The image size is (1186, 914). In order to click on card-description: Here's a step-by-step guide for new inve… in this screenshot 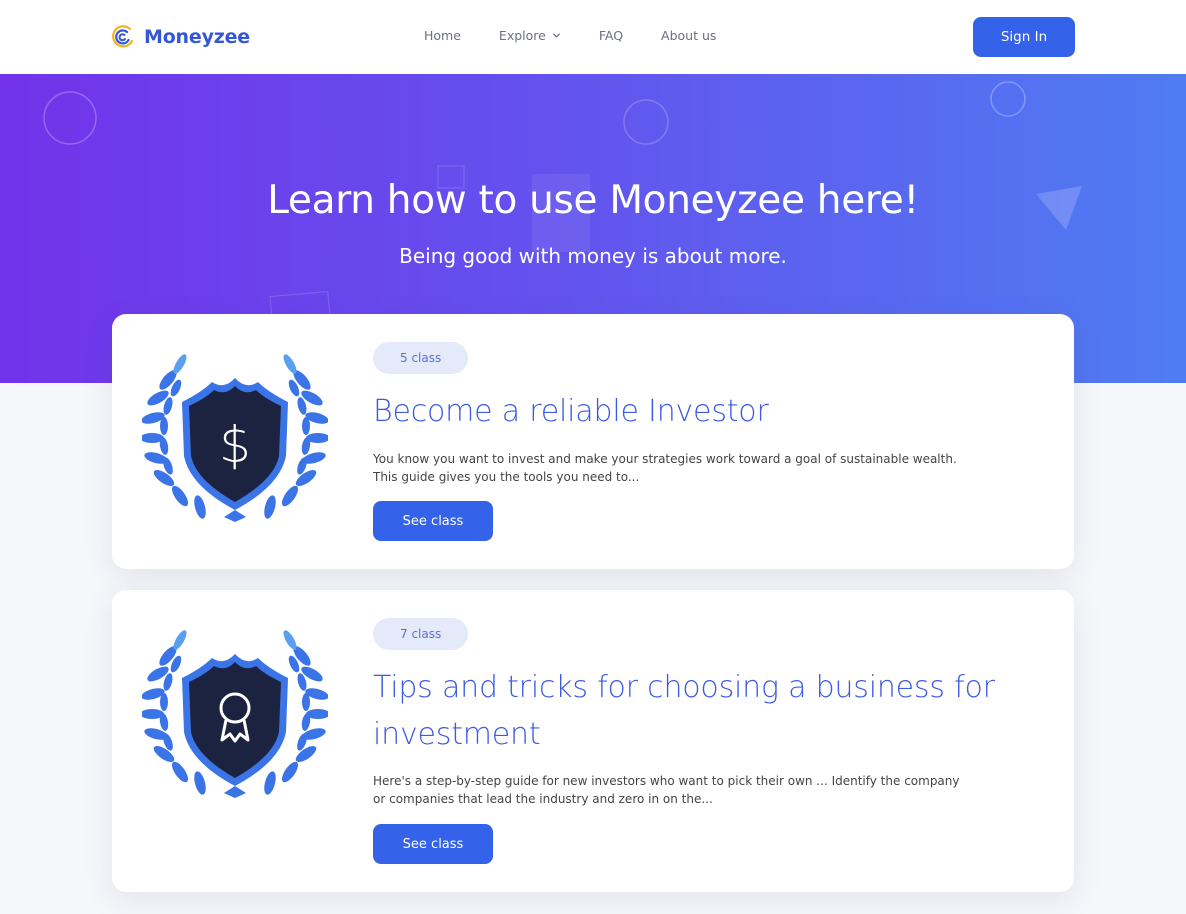, I will do `click(666, 790)`.